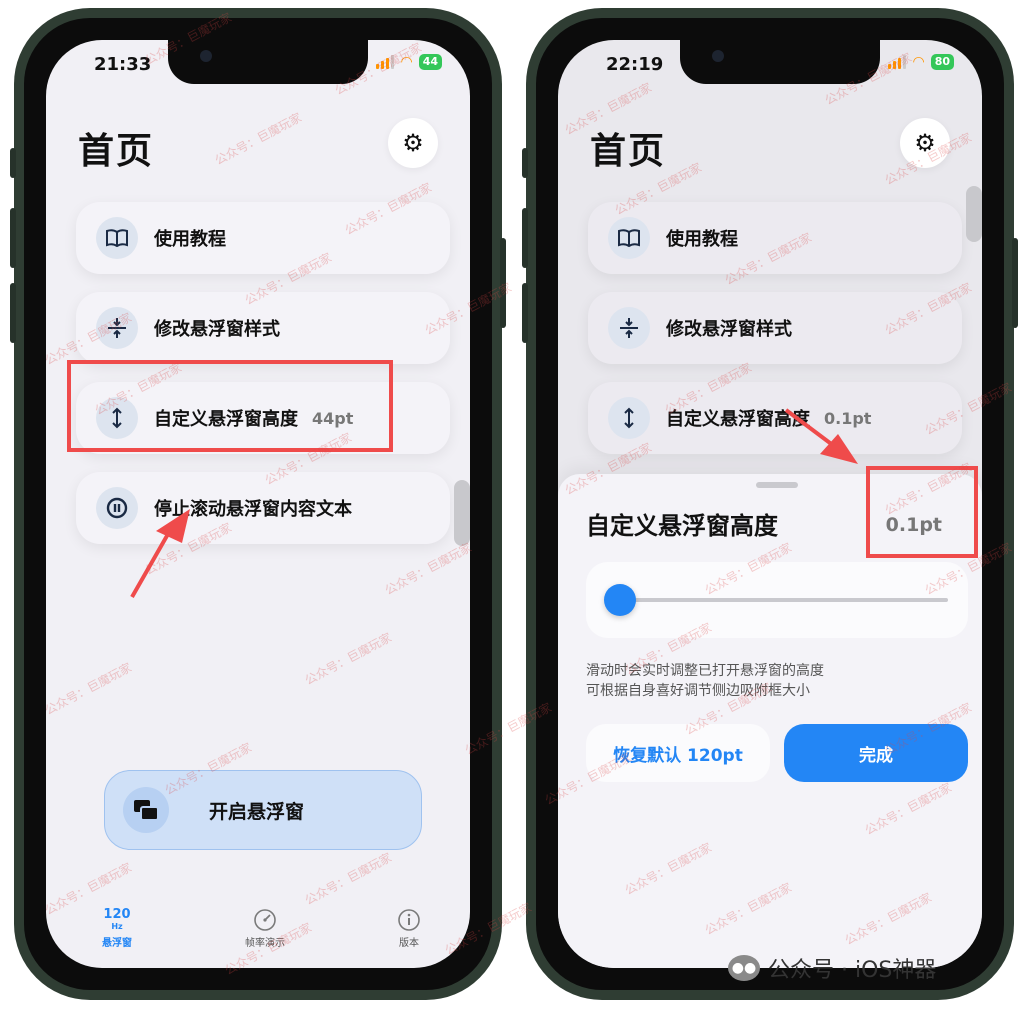  Describe the element at coordinates (698, 691) in the screenshot. I see `sheet-description: 可根据自身喜好调节侧边吸附框大小` at that location.